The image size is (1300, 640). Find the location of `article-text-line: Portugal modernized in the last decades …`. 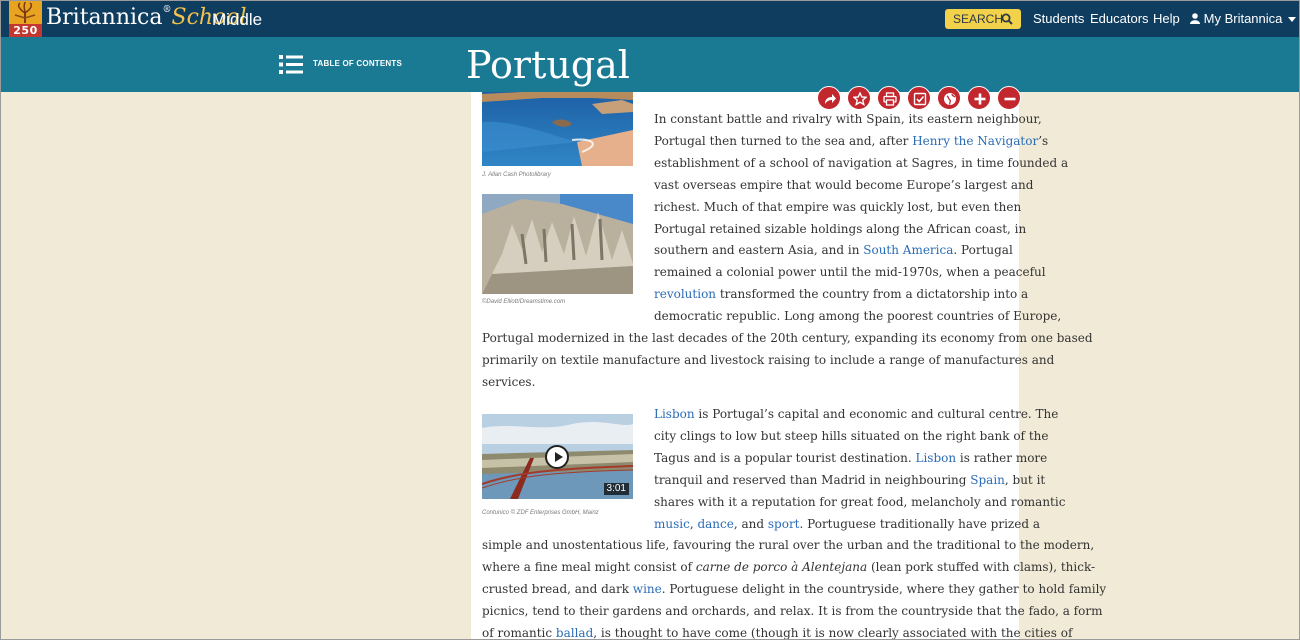

article-text-line: Portugal modernized in the last decades … is located at coordinates (787, 338).